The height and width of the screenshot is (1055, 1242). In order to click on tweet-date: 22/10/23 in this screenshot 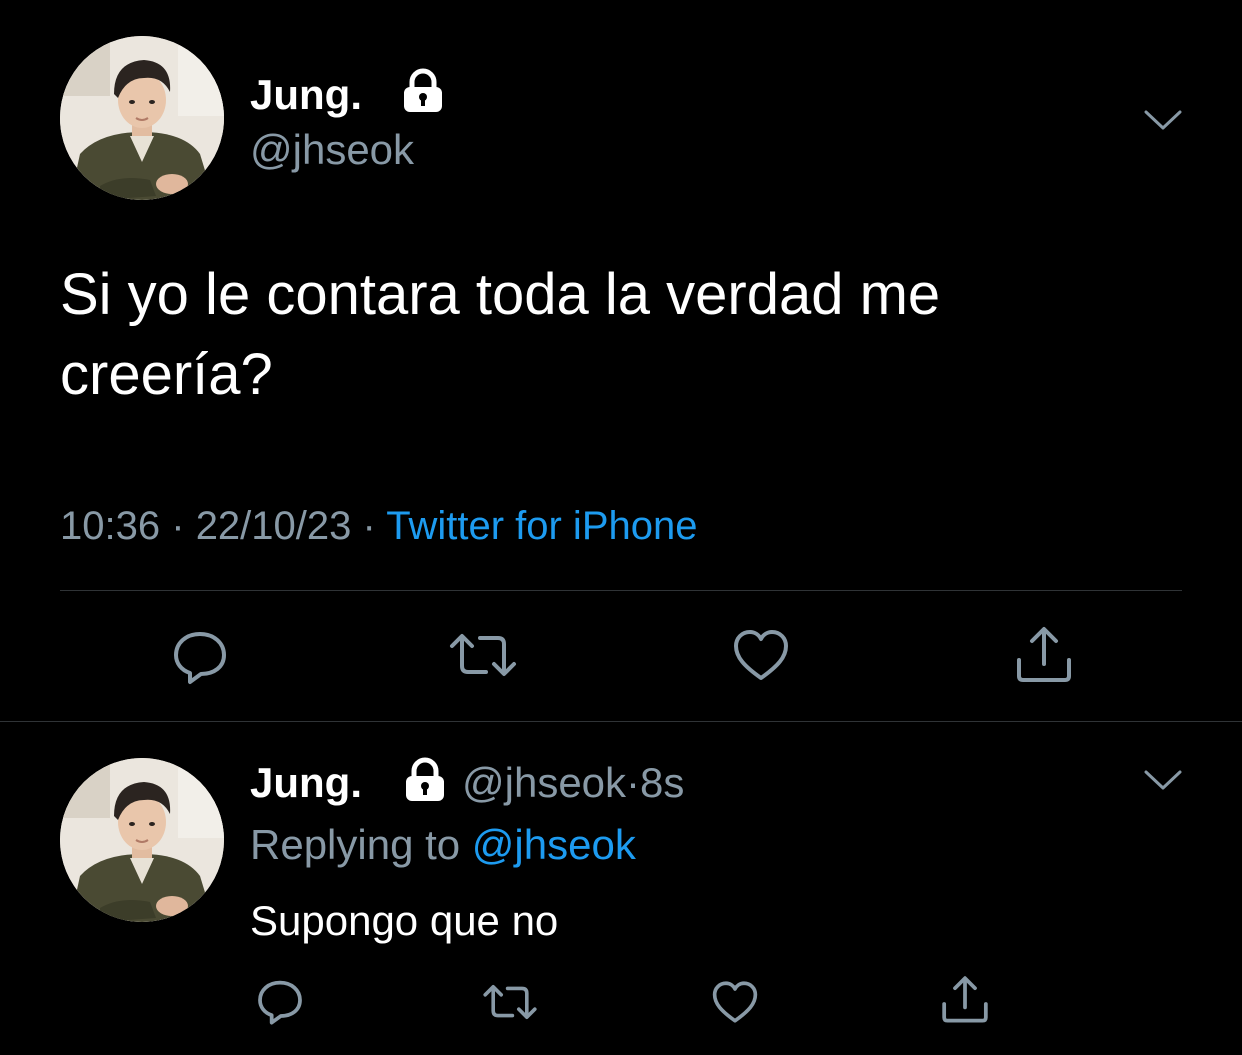, I will do `click(273, 526)`.